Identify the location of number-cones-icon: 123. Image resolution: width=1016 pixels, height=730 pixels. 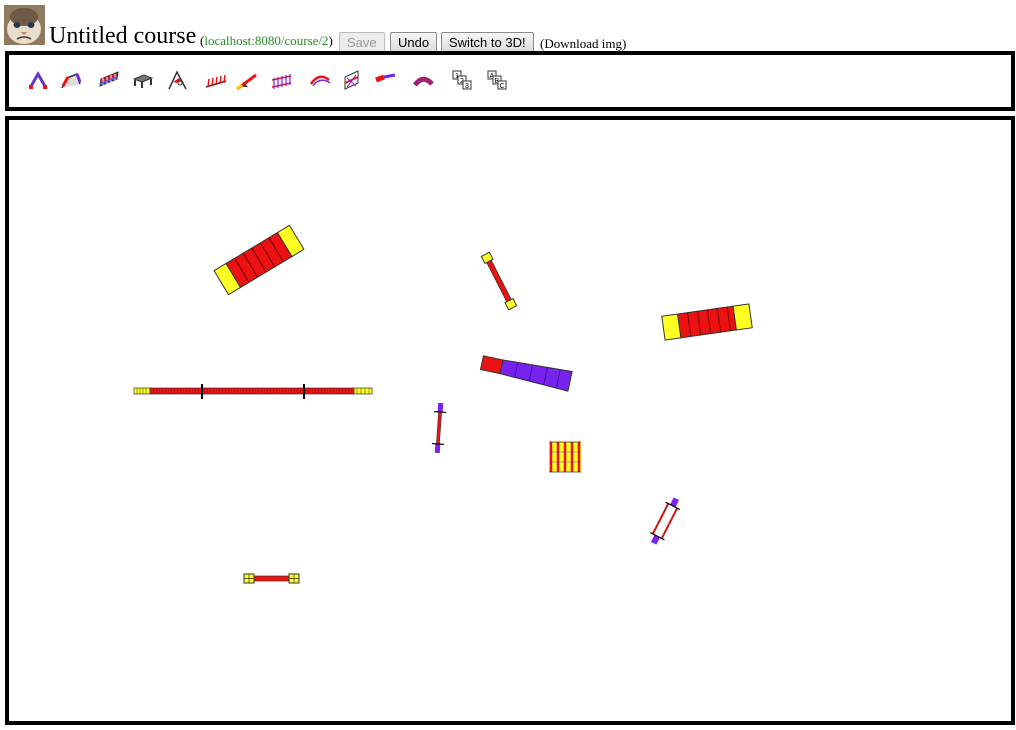
(462, 80).